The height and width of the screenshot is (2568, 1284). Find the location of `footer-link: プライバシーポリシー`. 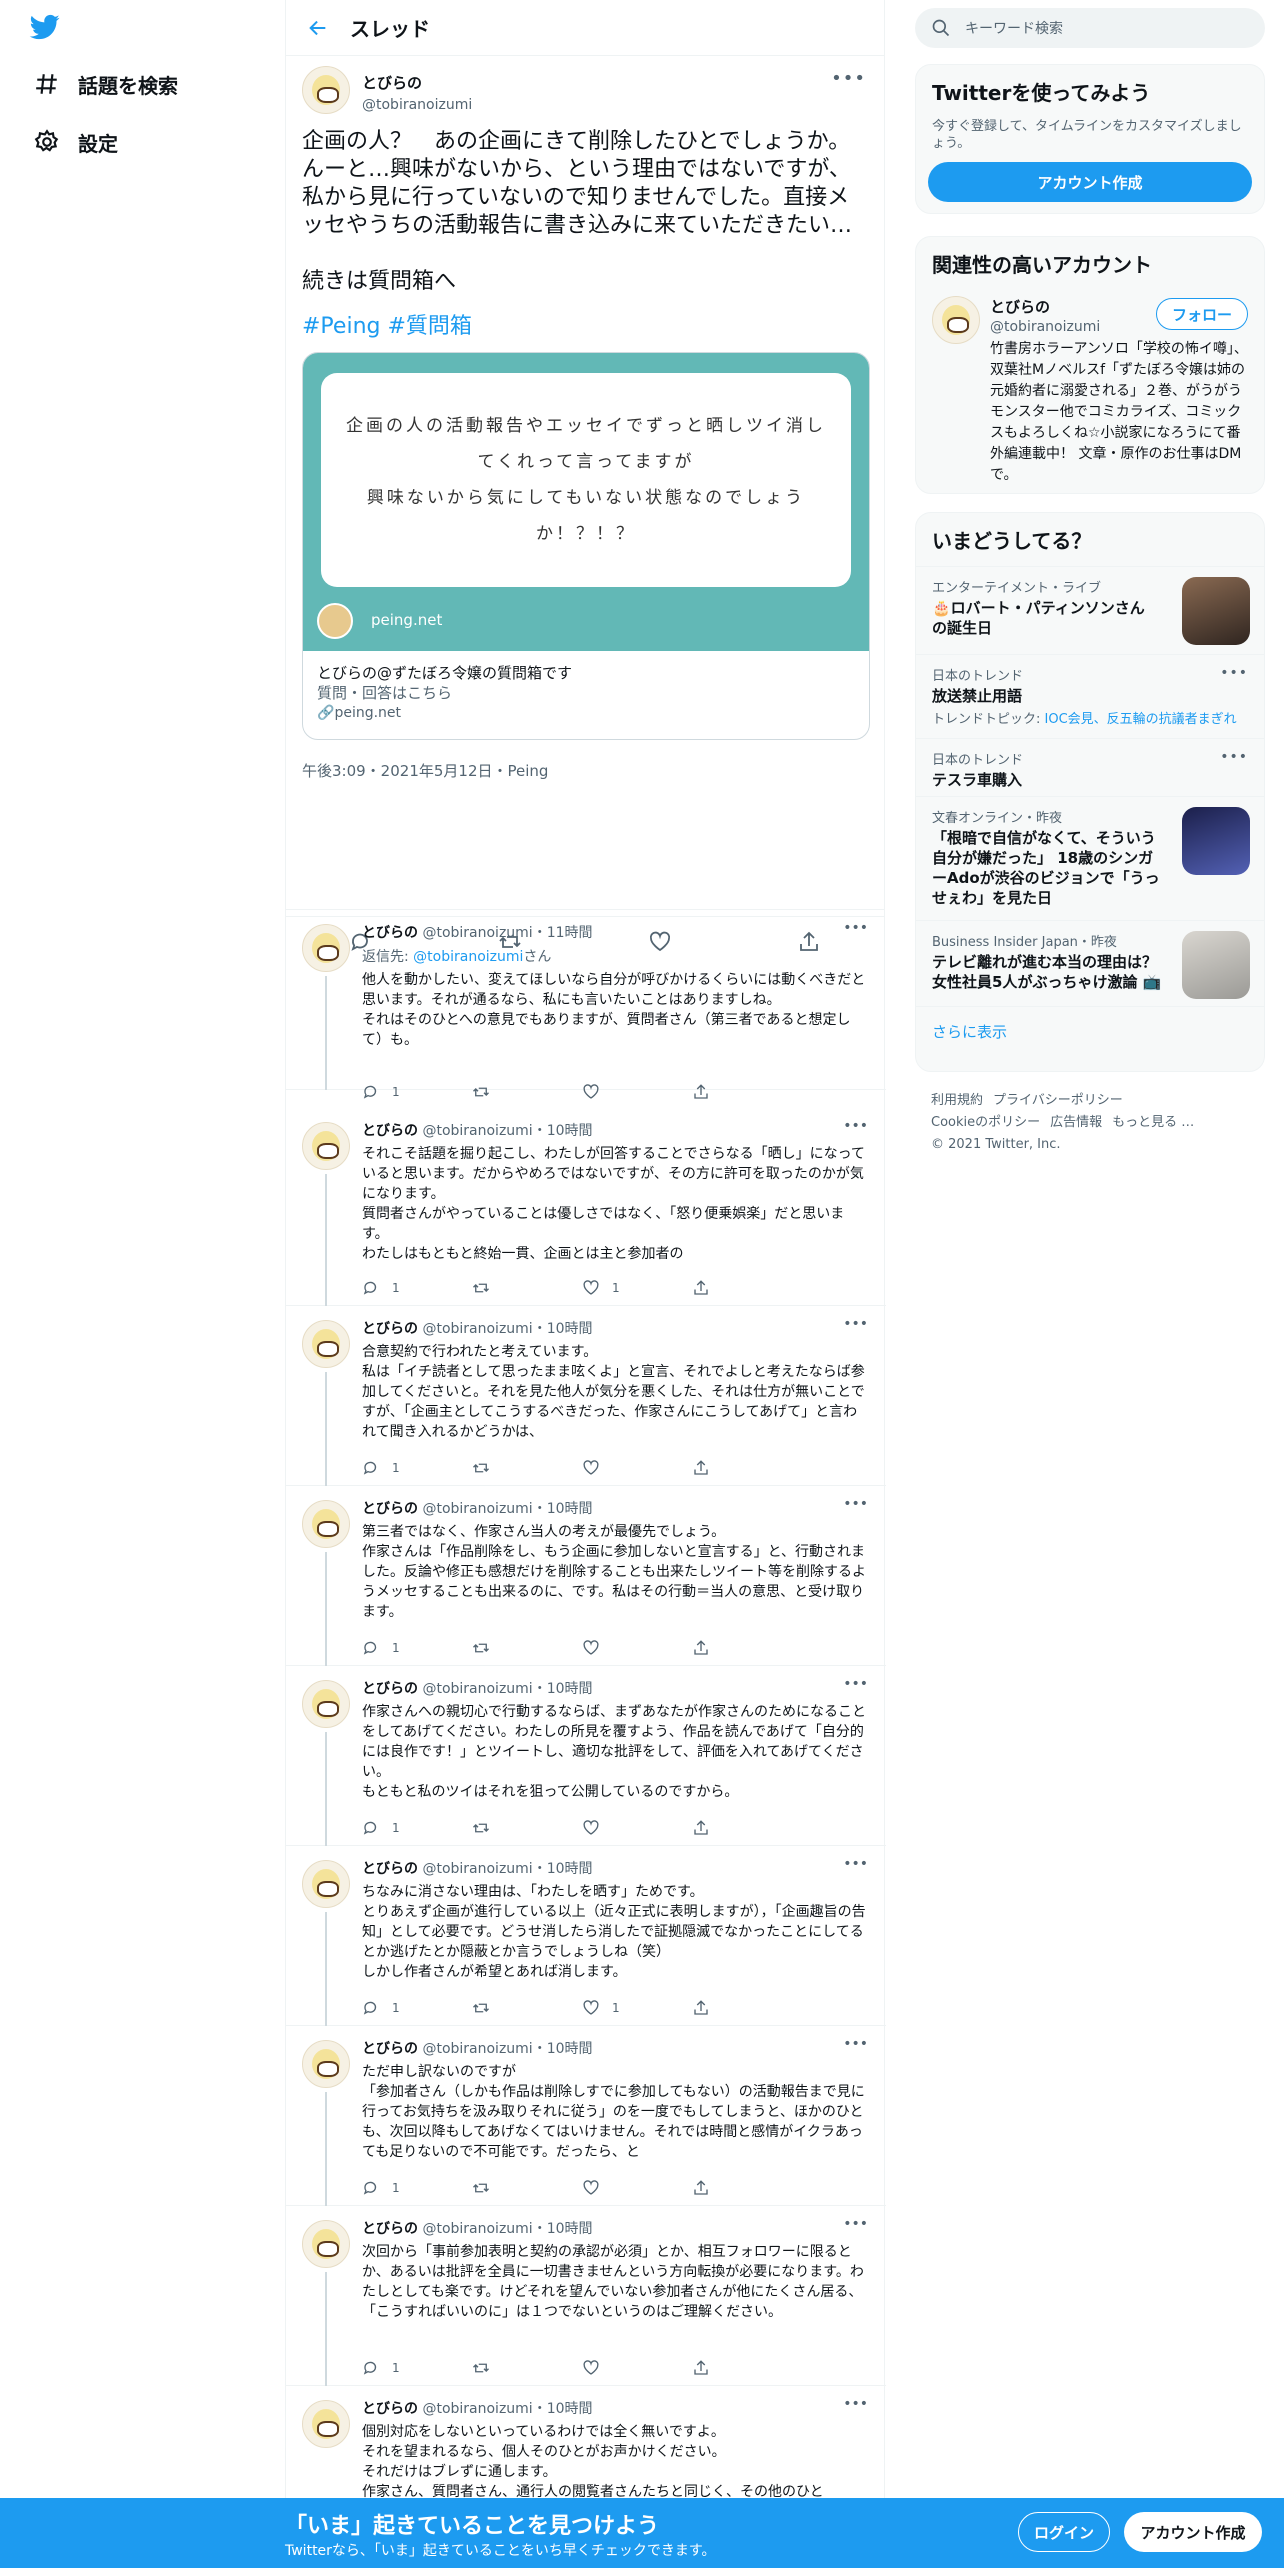

footer-link: プライバシーポリシー is located at coordinates (1058, 1100).